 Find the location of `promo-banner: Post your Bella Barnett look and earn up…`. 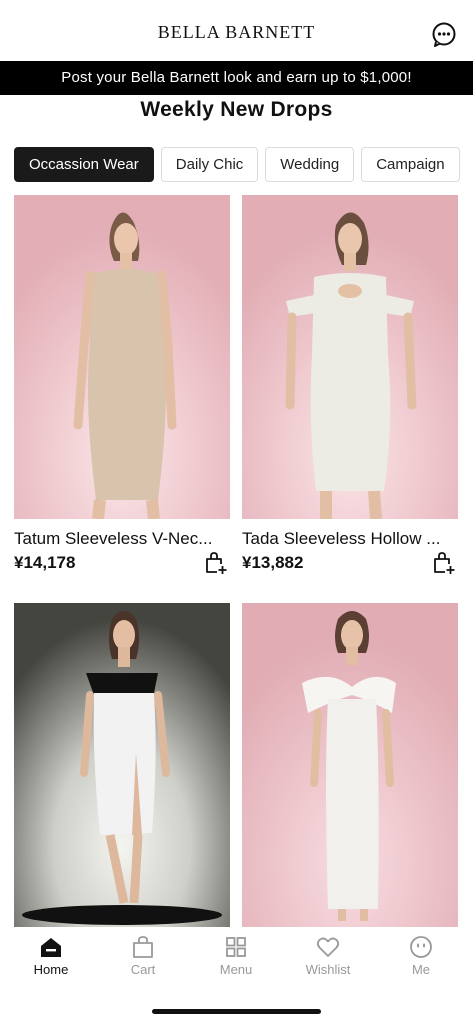

promo-banner: Post your Bella Barnett look and earn up… is located at coordinates (236, 78).